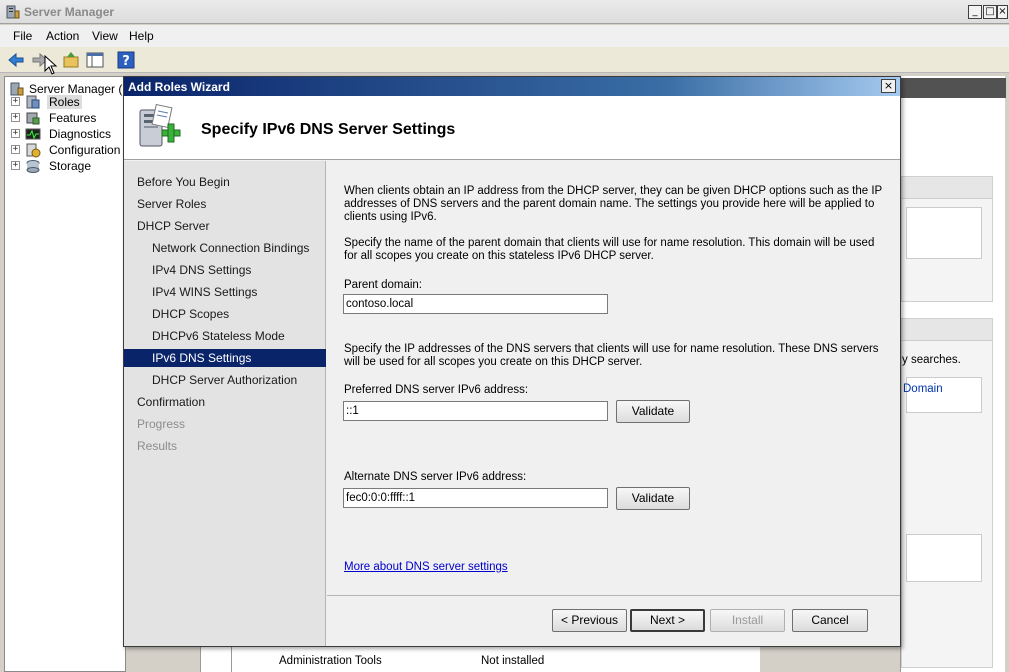 The image size is (1009, 672). I want to click on wizard-titlebar: Add Roles Wizard ×, so click(512, 86).